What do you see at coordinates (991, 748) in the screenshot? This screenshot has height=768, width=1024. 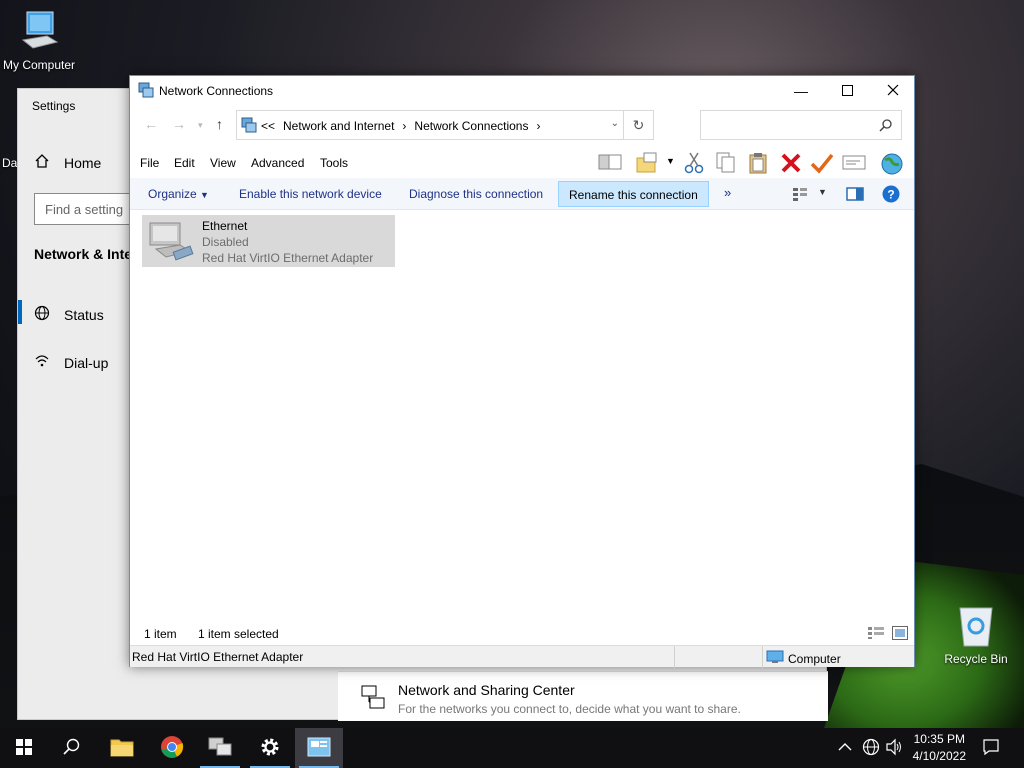 I see `action-center-button` at bounding box center [991, 748].